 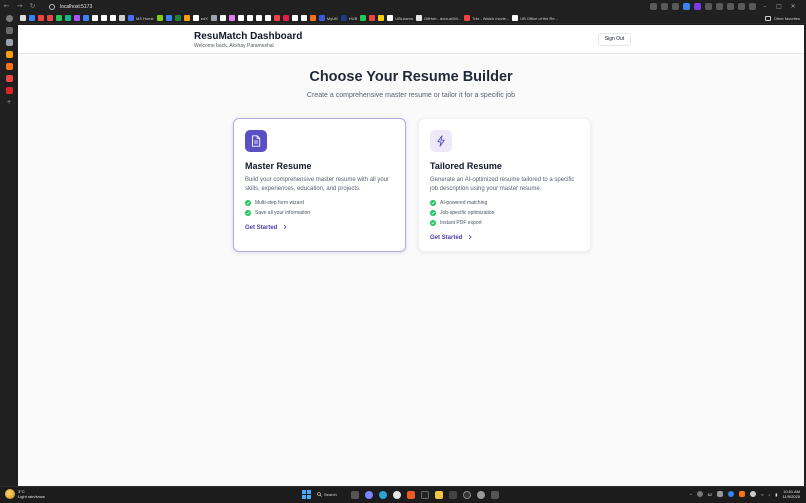 What do you see at coordinates (411, 494) in the screenshot?
I see `brave-icon` at bounding box center [411, 494].